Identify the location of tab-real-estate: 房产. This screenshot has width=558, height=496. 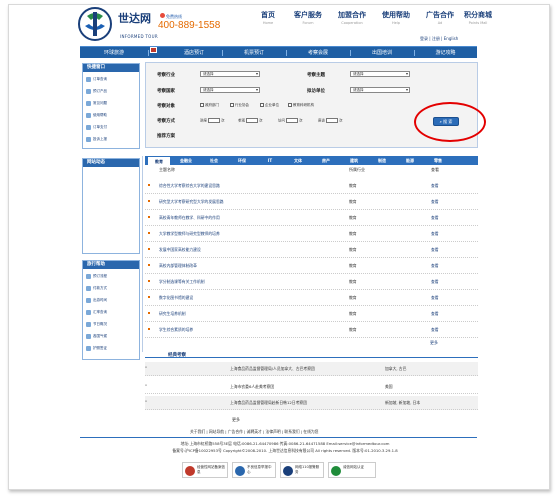
(326, 160).